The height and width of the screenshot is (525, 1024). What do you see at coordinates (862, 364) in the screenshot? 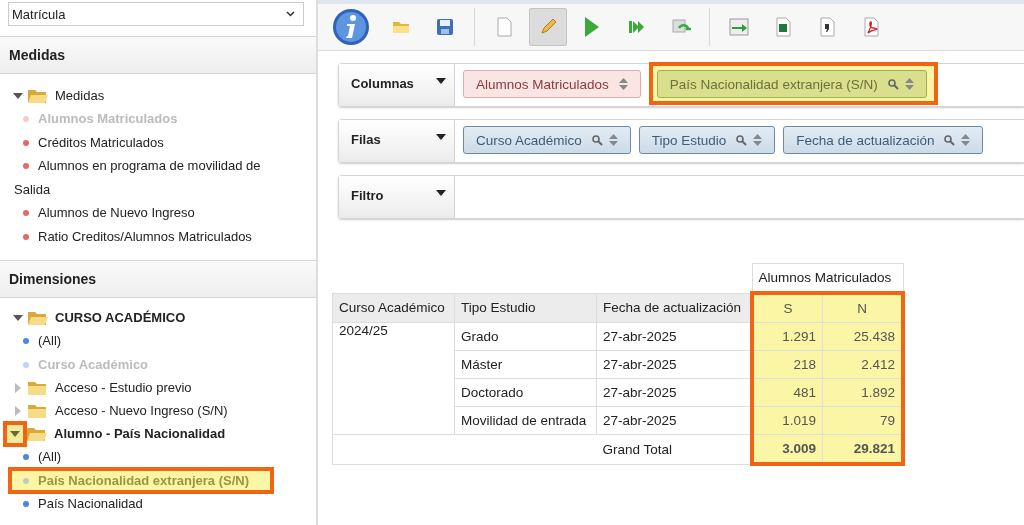
I see `table-cell: 2.412` at bounding box center [862, 364].